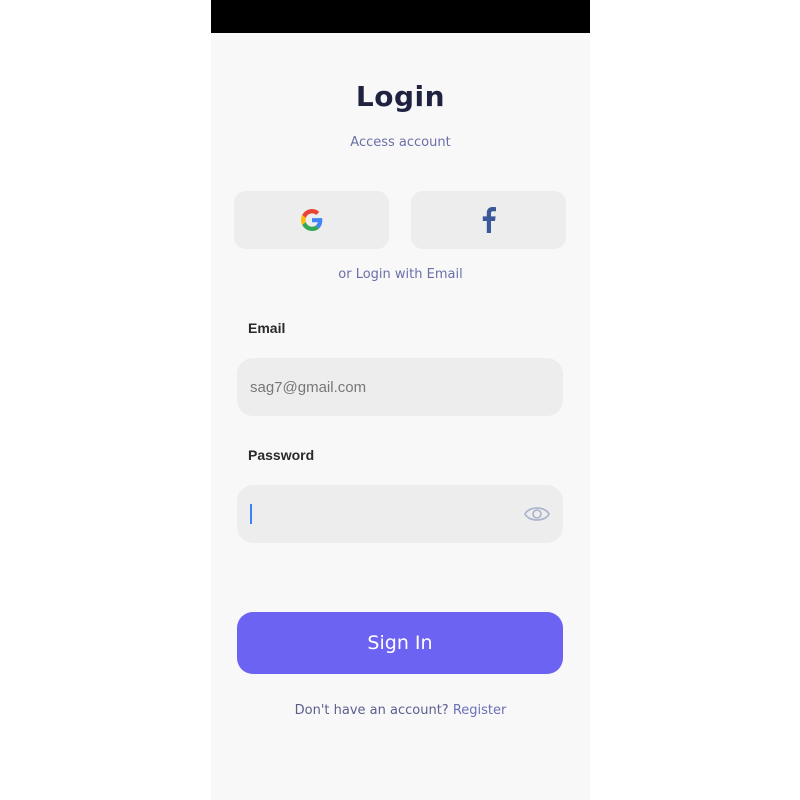 Image resolution: width=800 pixels, height=800 pixels. Describe the element at coordinates (267, 328) in the screenshot. I see `email-label: Email` at that location.